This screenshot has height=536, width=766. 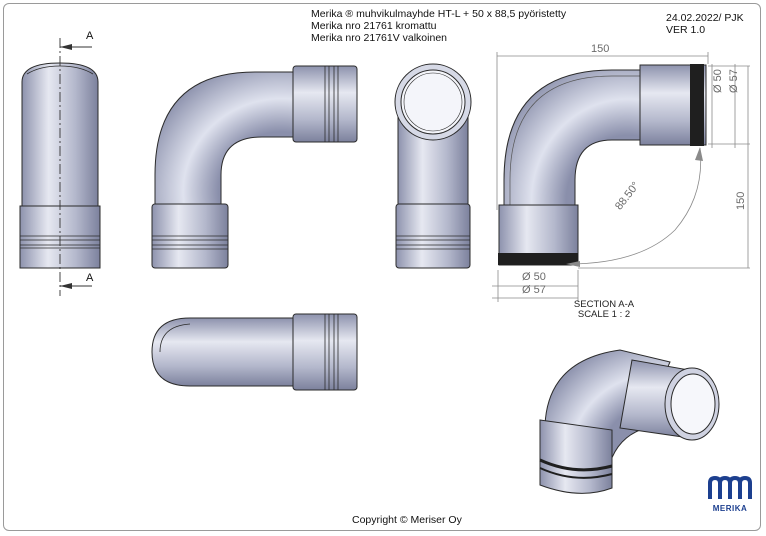 What do you see at coordinates (90, 278) in the screenshot?
I see `section-marker-bottom: A` at bounding box center [90, 278].